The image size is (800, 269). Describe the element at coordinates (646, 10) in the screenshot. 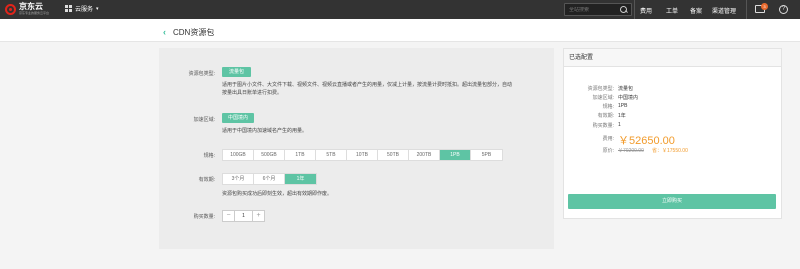

I see `nav-billing: 费用` at that location.